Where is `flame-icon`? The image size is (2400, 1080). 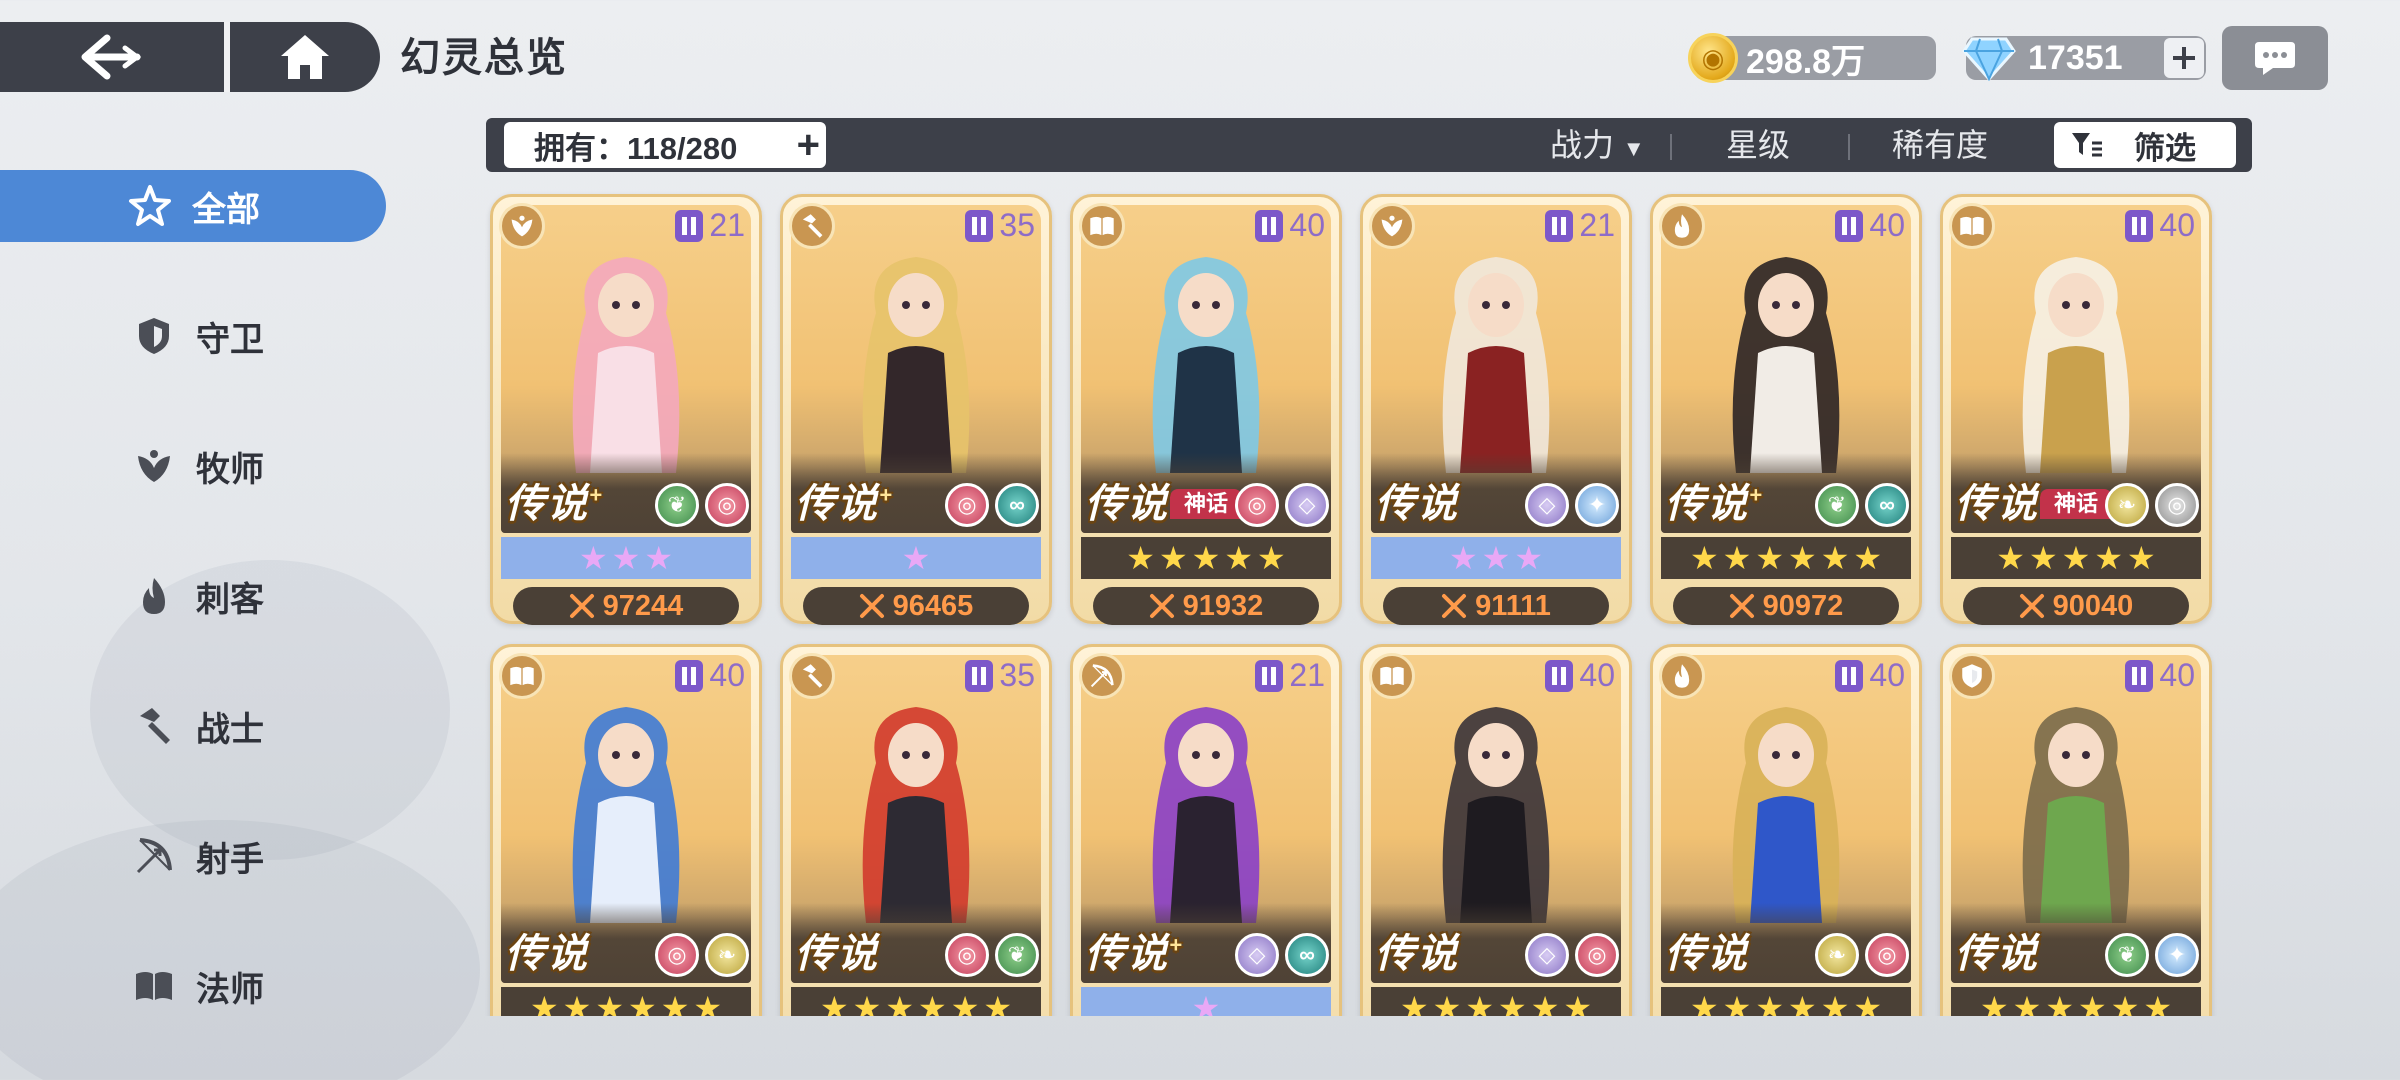
flame-icon is located at coordinates (1682, 676).